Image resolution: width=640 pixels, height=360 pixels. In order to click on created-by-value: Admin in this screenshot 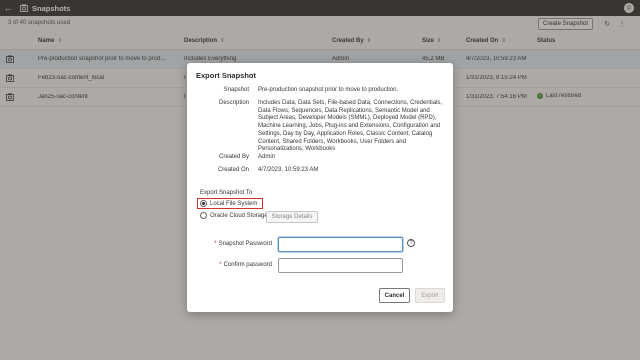, I will do `click(267, 157)`.